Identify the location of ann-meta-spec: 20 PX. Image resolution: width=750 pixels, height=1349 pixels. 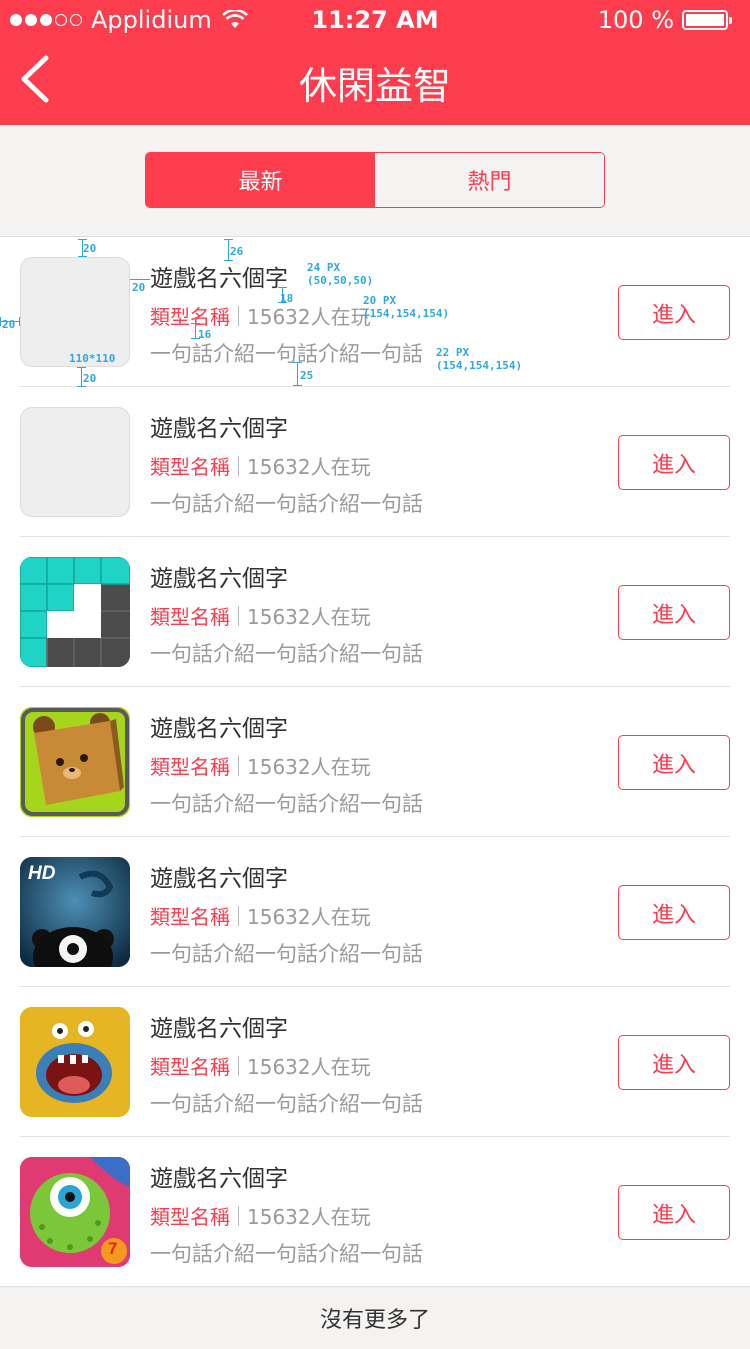
(380, 300).